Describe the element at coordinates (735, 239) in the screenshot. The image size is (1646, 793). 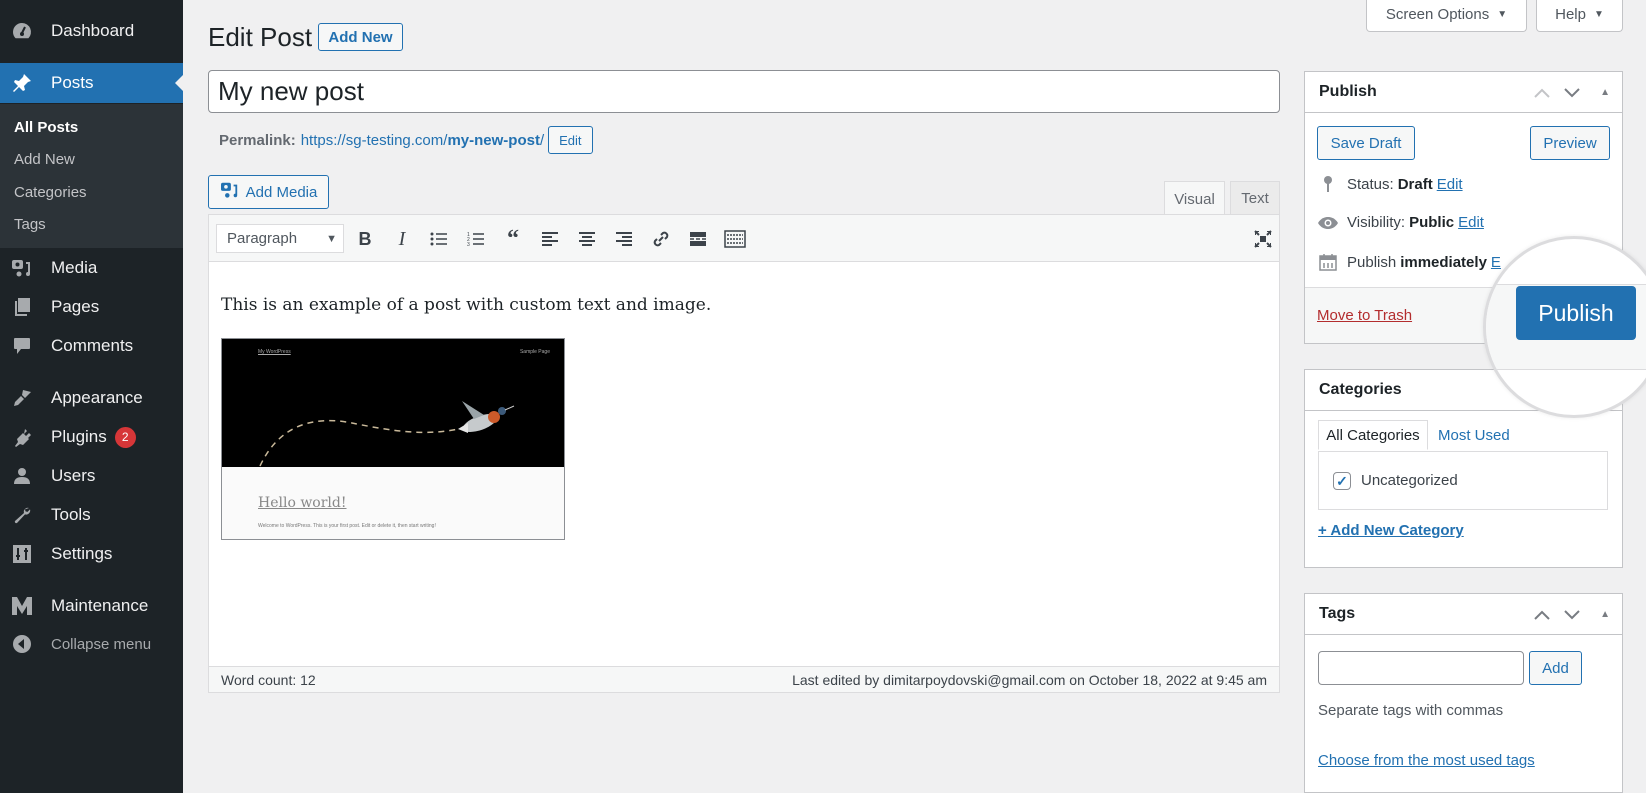
I see `toolbar-toggle-icon` at that location.